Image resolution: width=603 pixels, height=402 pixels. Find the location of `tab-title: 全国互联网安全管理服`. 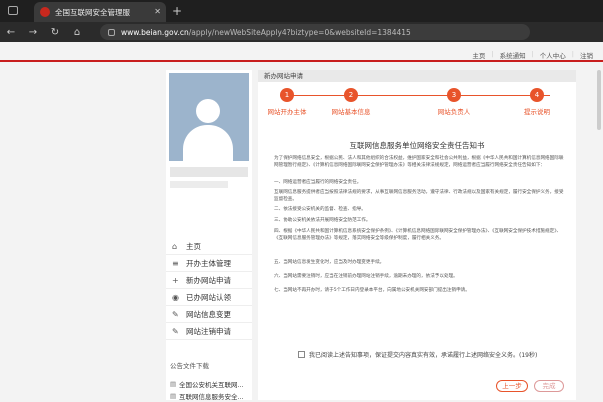

tab-title: 全国互联网安全管理服 is located at coordinates (92, 12).